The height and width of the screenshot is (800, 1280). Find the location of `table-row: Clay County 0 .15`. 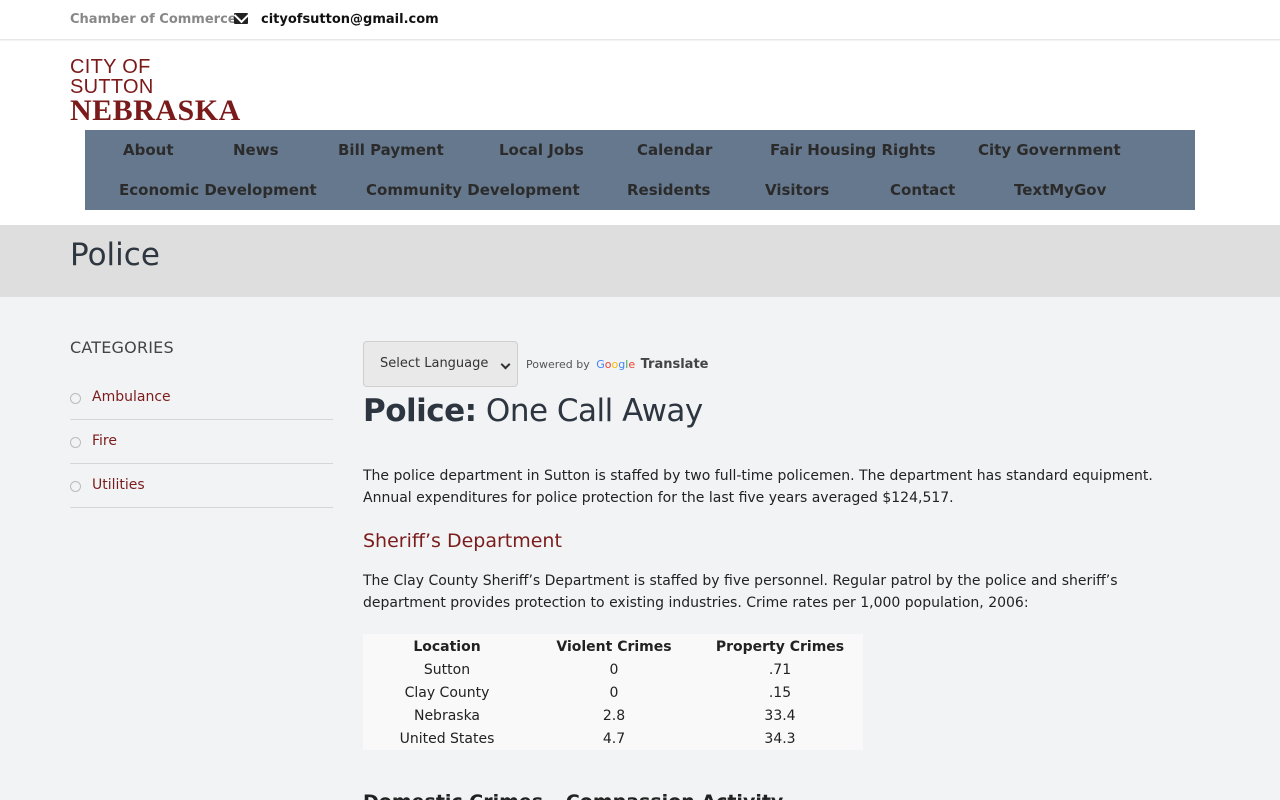

table-row: Clay County 0 .15 is located at coordinates (613, 692).